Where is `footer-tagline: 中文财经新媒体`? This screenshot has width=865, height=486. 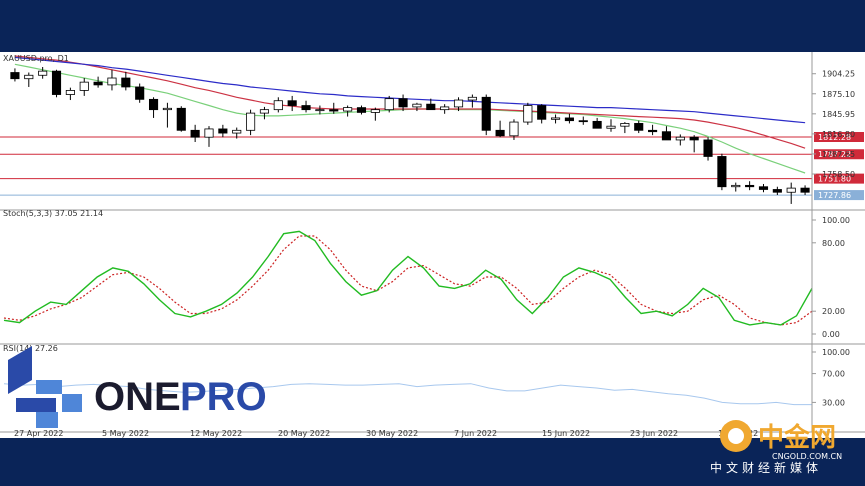
footer-tagline: 中文财经新媒体 is located at coordinates (766, 467).